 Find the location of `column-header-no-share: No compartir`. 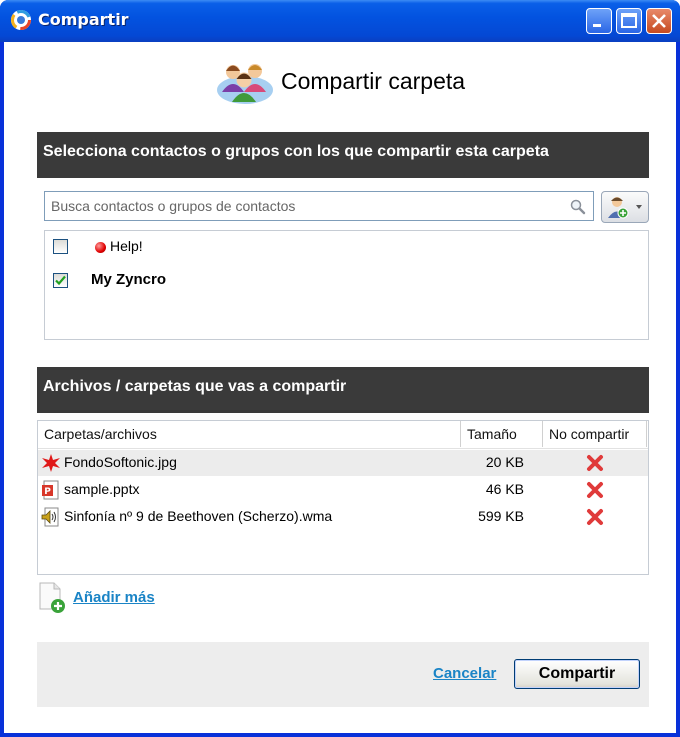

column-header-no-share: No compartir is located at coordinates (595, 434).